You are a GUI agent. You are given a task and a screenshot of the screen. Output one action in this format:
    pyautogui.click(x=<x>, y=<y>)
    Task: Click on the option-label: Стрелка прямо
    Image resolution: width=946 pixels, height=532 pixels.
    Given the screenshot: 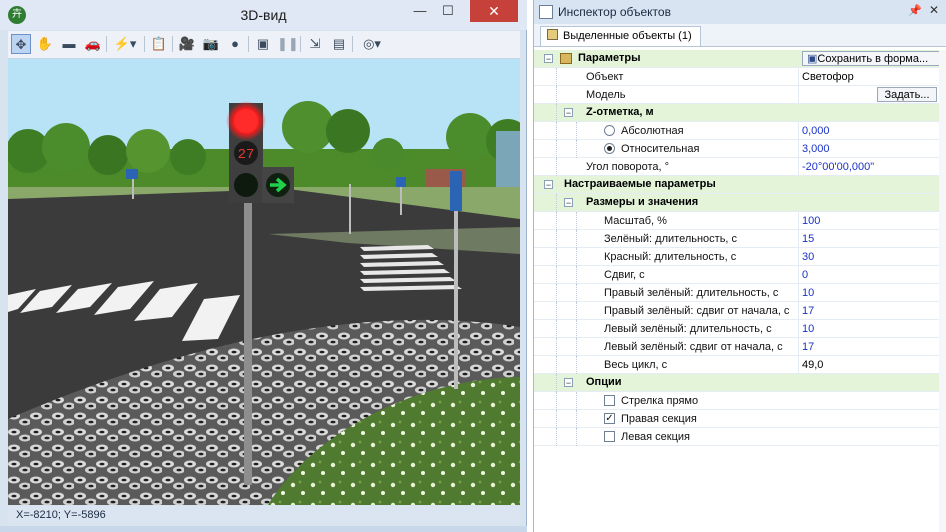 What is the action you would take?
    pyautogui.click(x=660, y=401)
    